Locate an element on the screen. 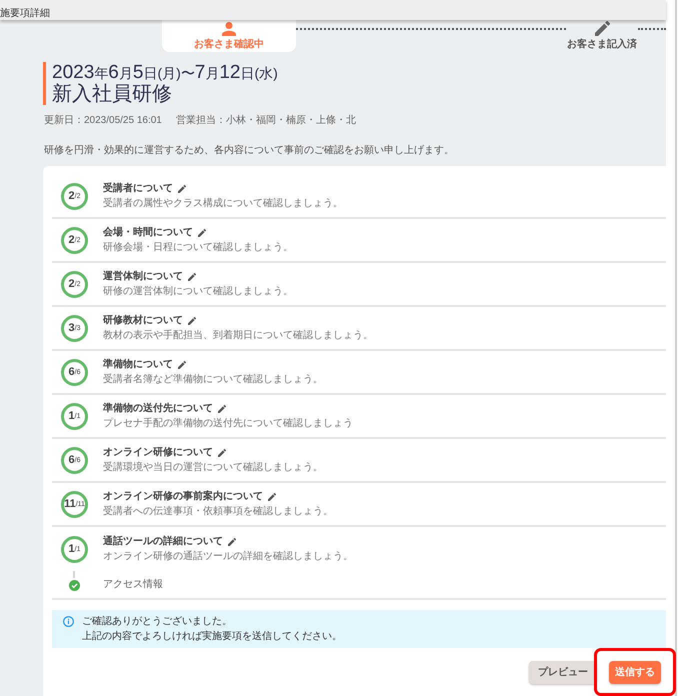 The image size is (678, 696). person-icon is located at coordinates (229, 29).